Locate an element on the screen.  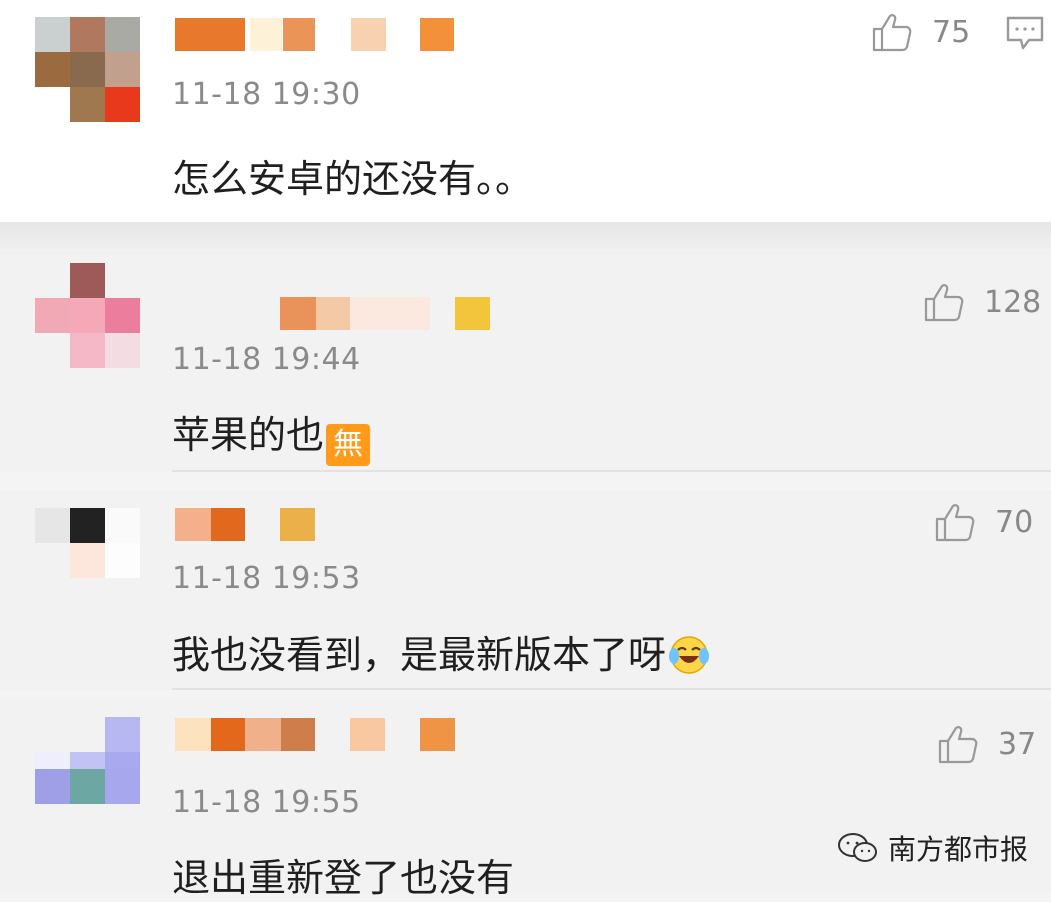
like-count: 70 is located at coordinates (1014, 522).